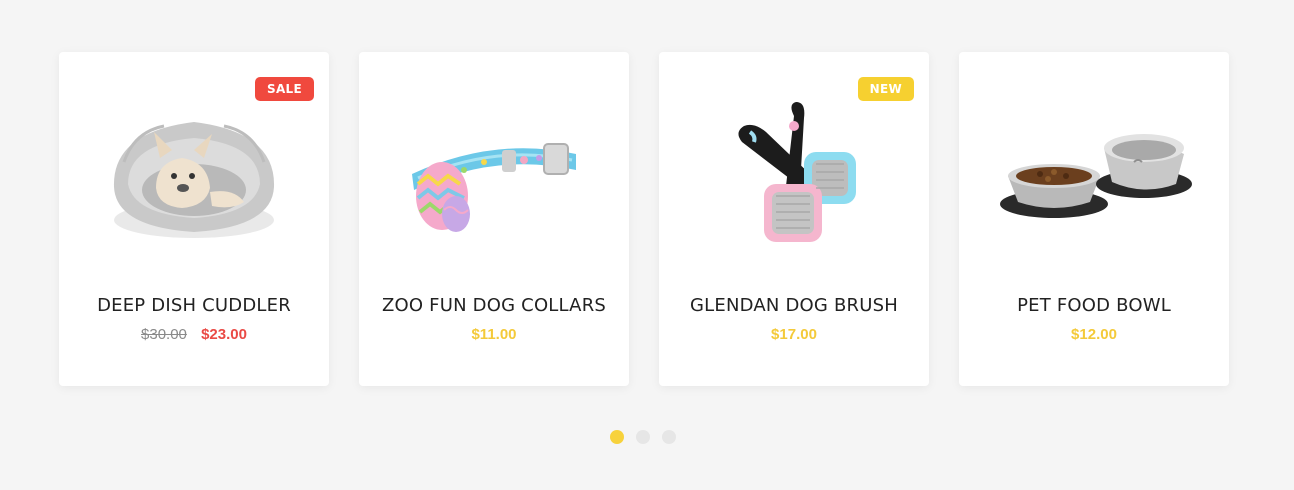 The width and height of the screenshot is (1294, 490). What do you see at coordinates (194, 305) in the screenshot?
I see `product-title: DEEP DISH CUDDLER` at bounding box center [194, 305].